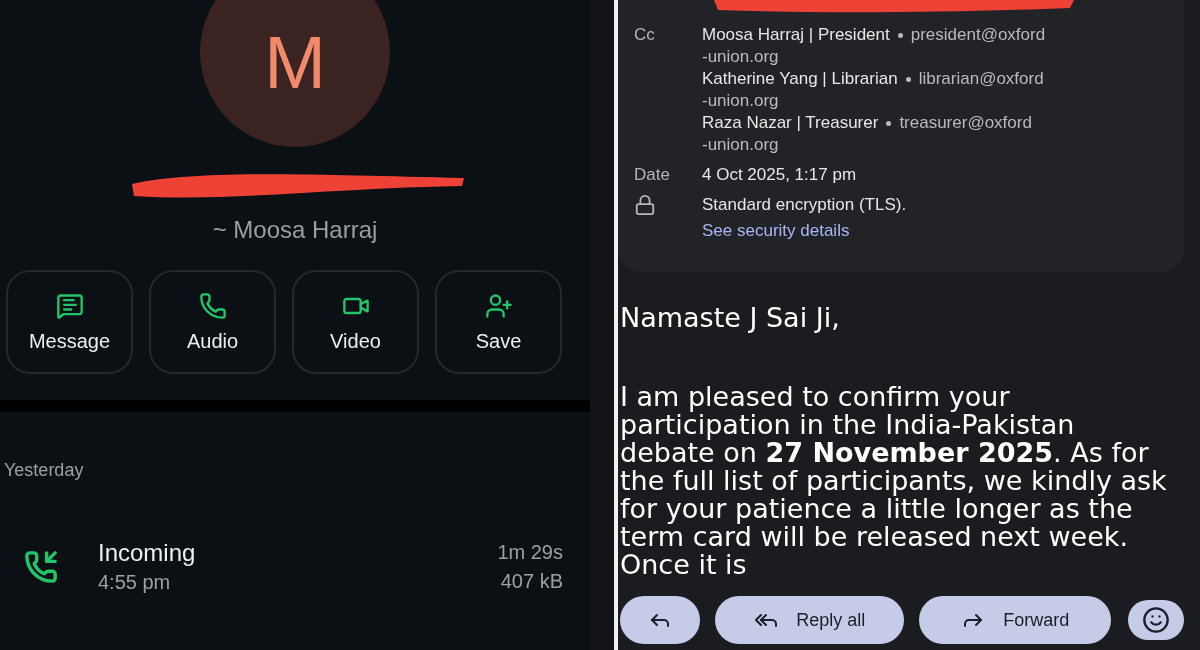  I want to click on call-type: Incoming, so click(147, 553).